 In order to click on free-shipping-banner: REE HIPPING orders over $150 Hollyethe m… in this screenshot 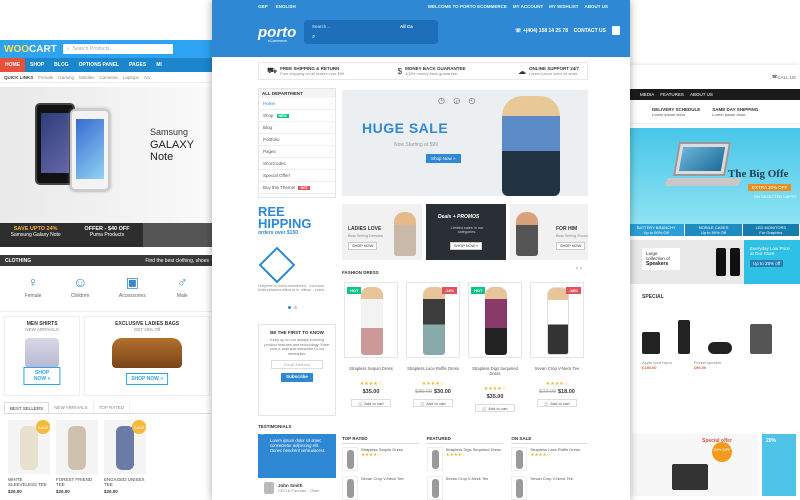, I will do `click(297, 261)`.